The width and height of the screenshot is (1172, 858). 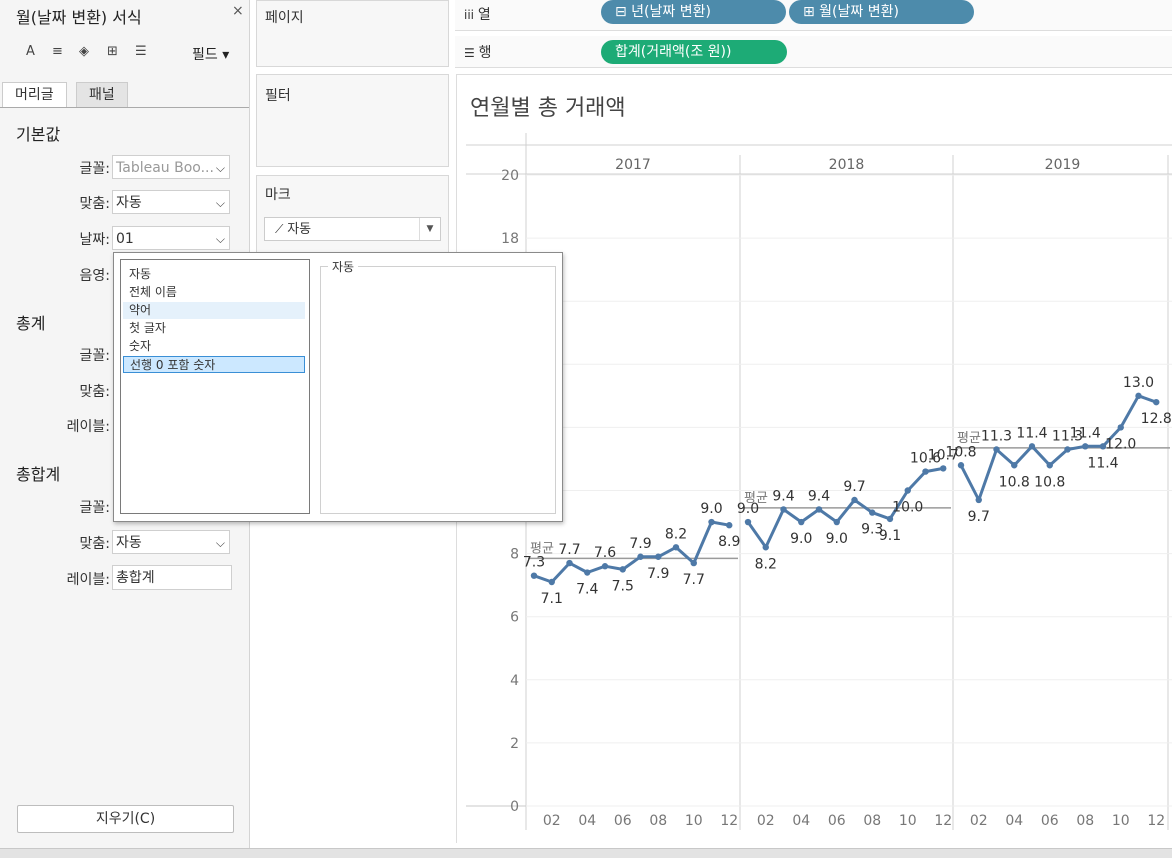 I want to click on date-format-option-full-name: 전체 이름, so click(x=214, y=292).